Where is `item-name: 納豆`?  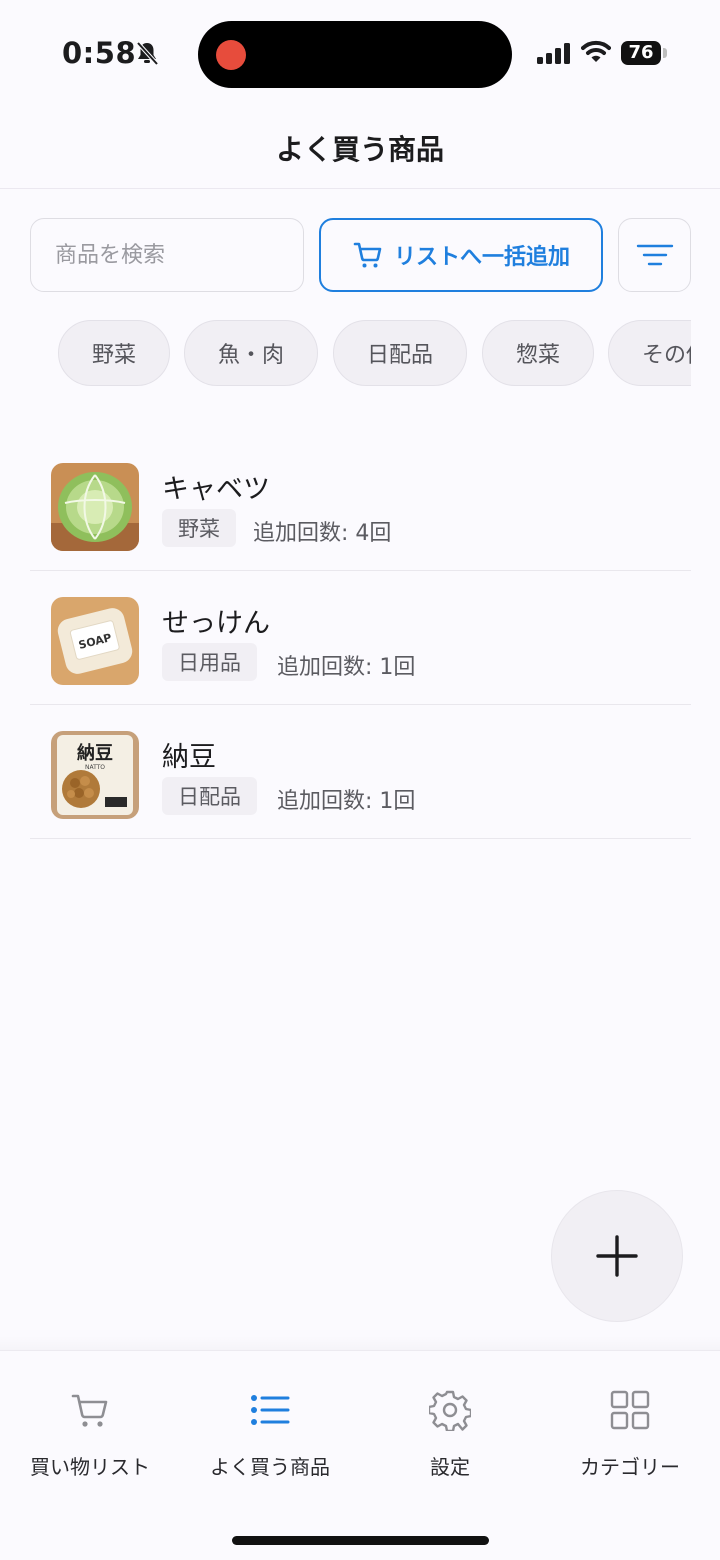
item-name: 納豆 is located at coordinates (189, 757).